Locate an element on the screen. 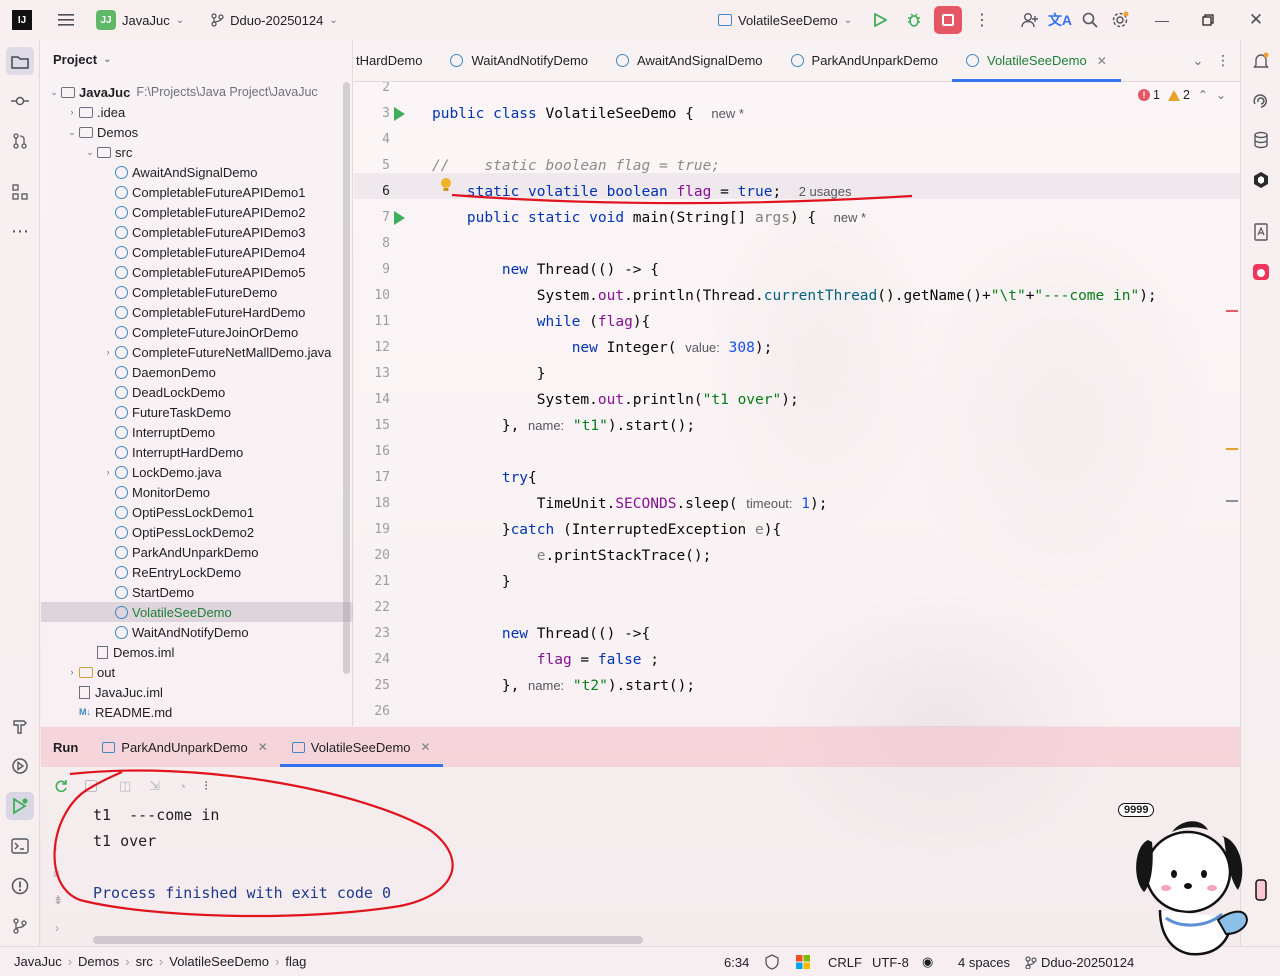  project-scrollbar is located at coordinates (346, 378).